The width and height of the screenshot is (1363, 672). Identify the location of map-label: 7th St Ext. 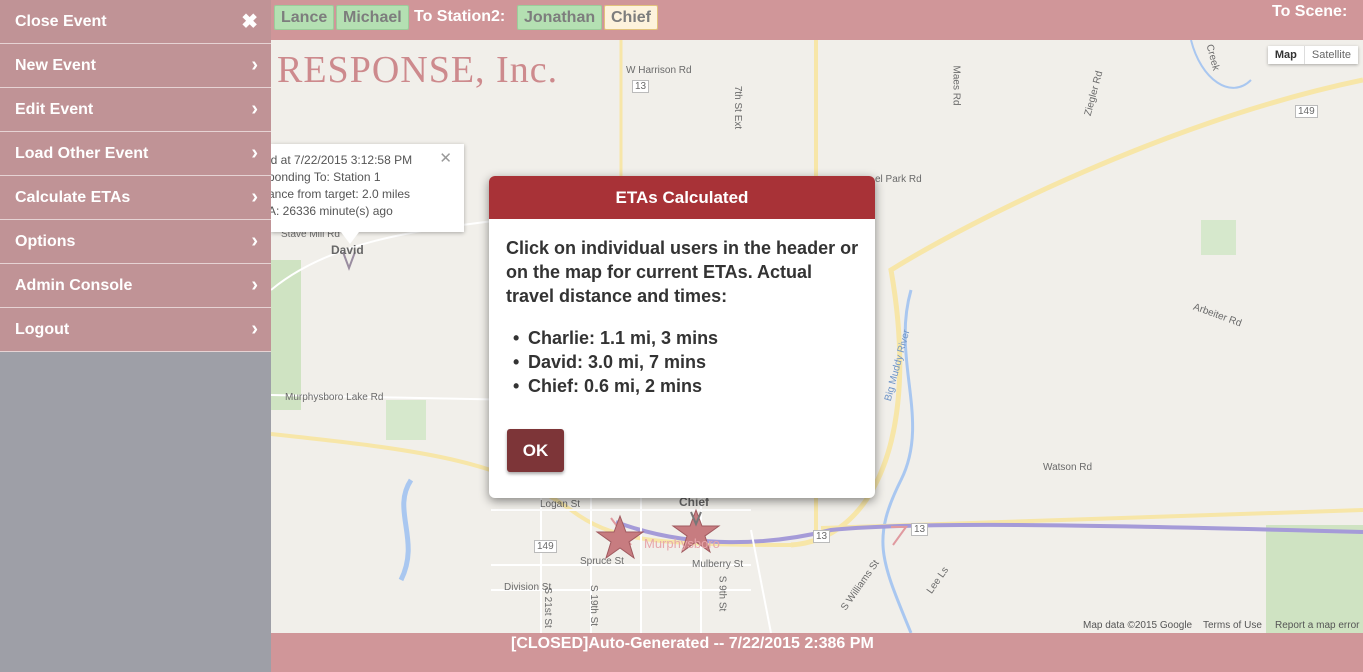
(738, 107).